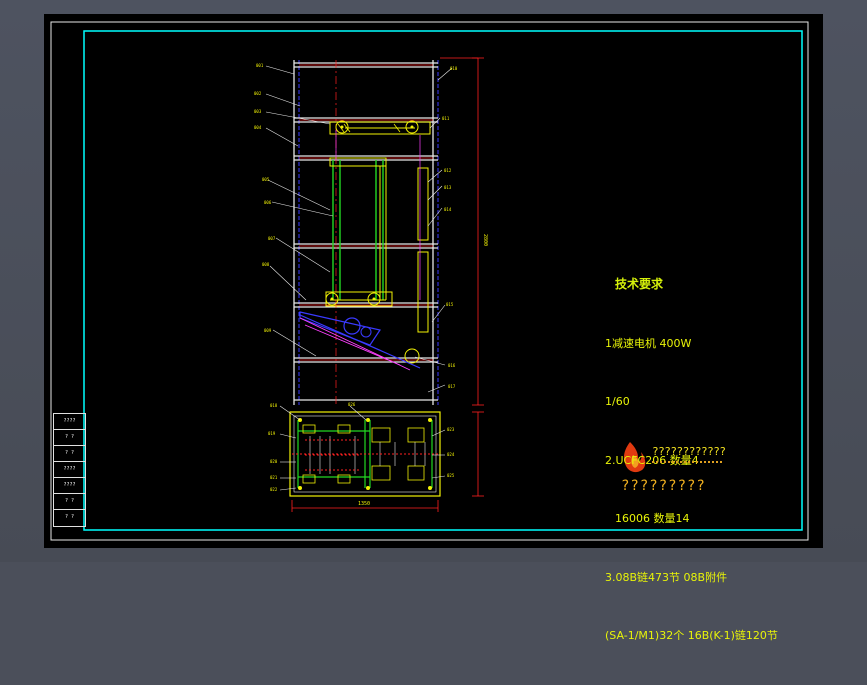  What do you see at coordinates (258, 111) in the screenshot?
I see `svg-text: 003` at bounding box center [258, 111].